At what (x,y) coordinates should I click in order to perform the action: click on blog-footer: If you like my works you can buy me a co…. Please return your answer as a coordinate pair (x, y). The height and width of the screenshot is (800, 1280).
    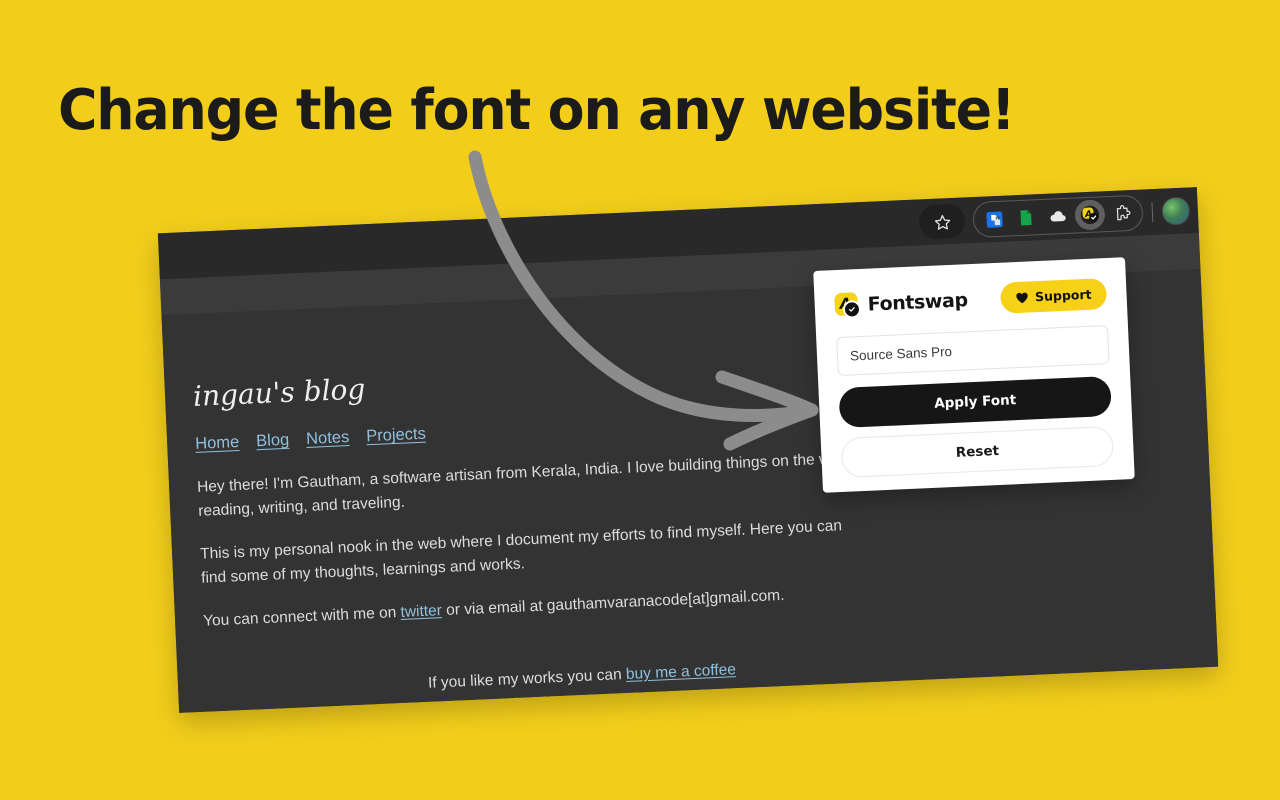
    Looking at the image, I should click on (702, 675).